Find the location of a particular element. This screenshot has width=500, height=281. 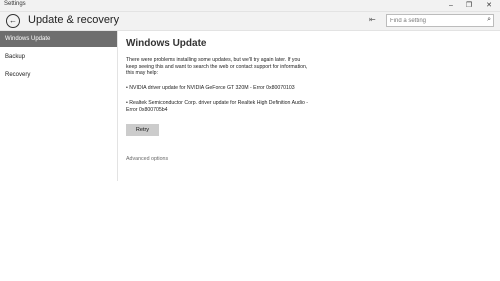

window-title: Settings is located at coordinates (15, 4).